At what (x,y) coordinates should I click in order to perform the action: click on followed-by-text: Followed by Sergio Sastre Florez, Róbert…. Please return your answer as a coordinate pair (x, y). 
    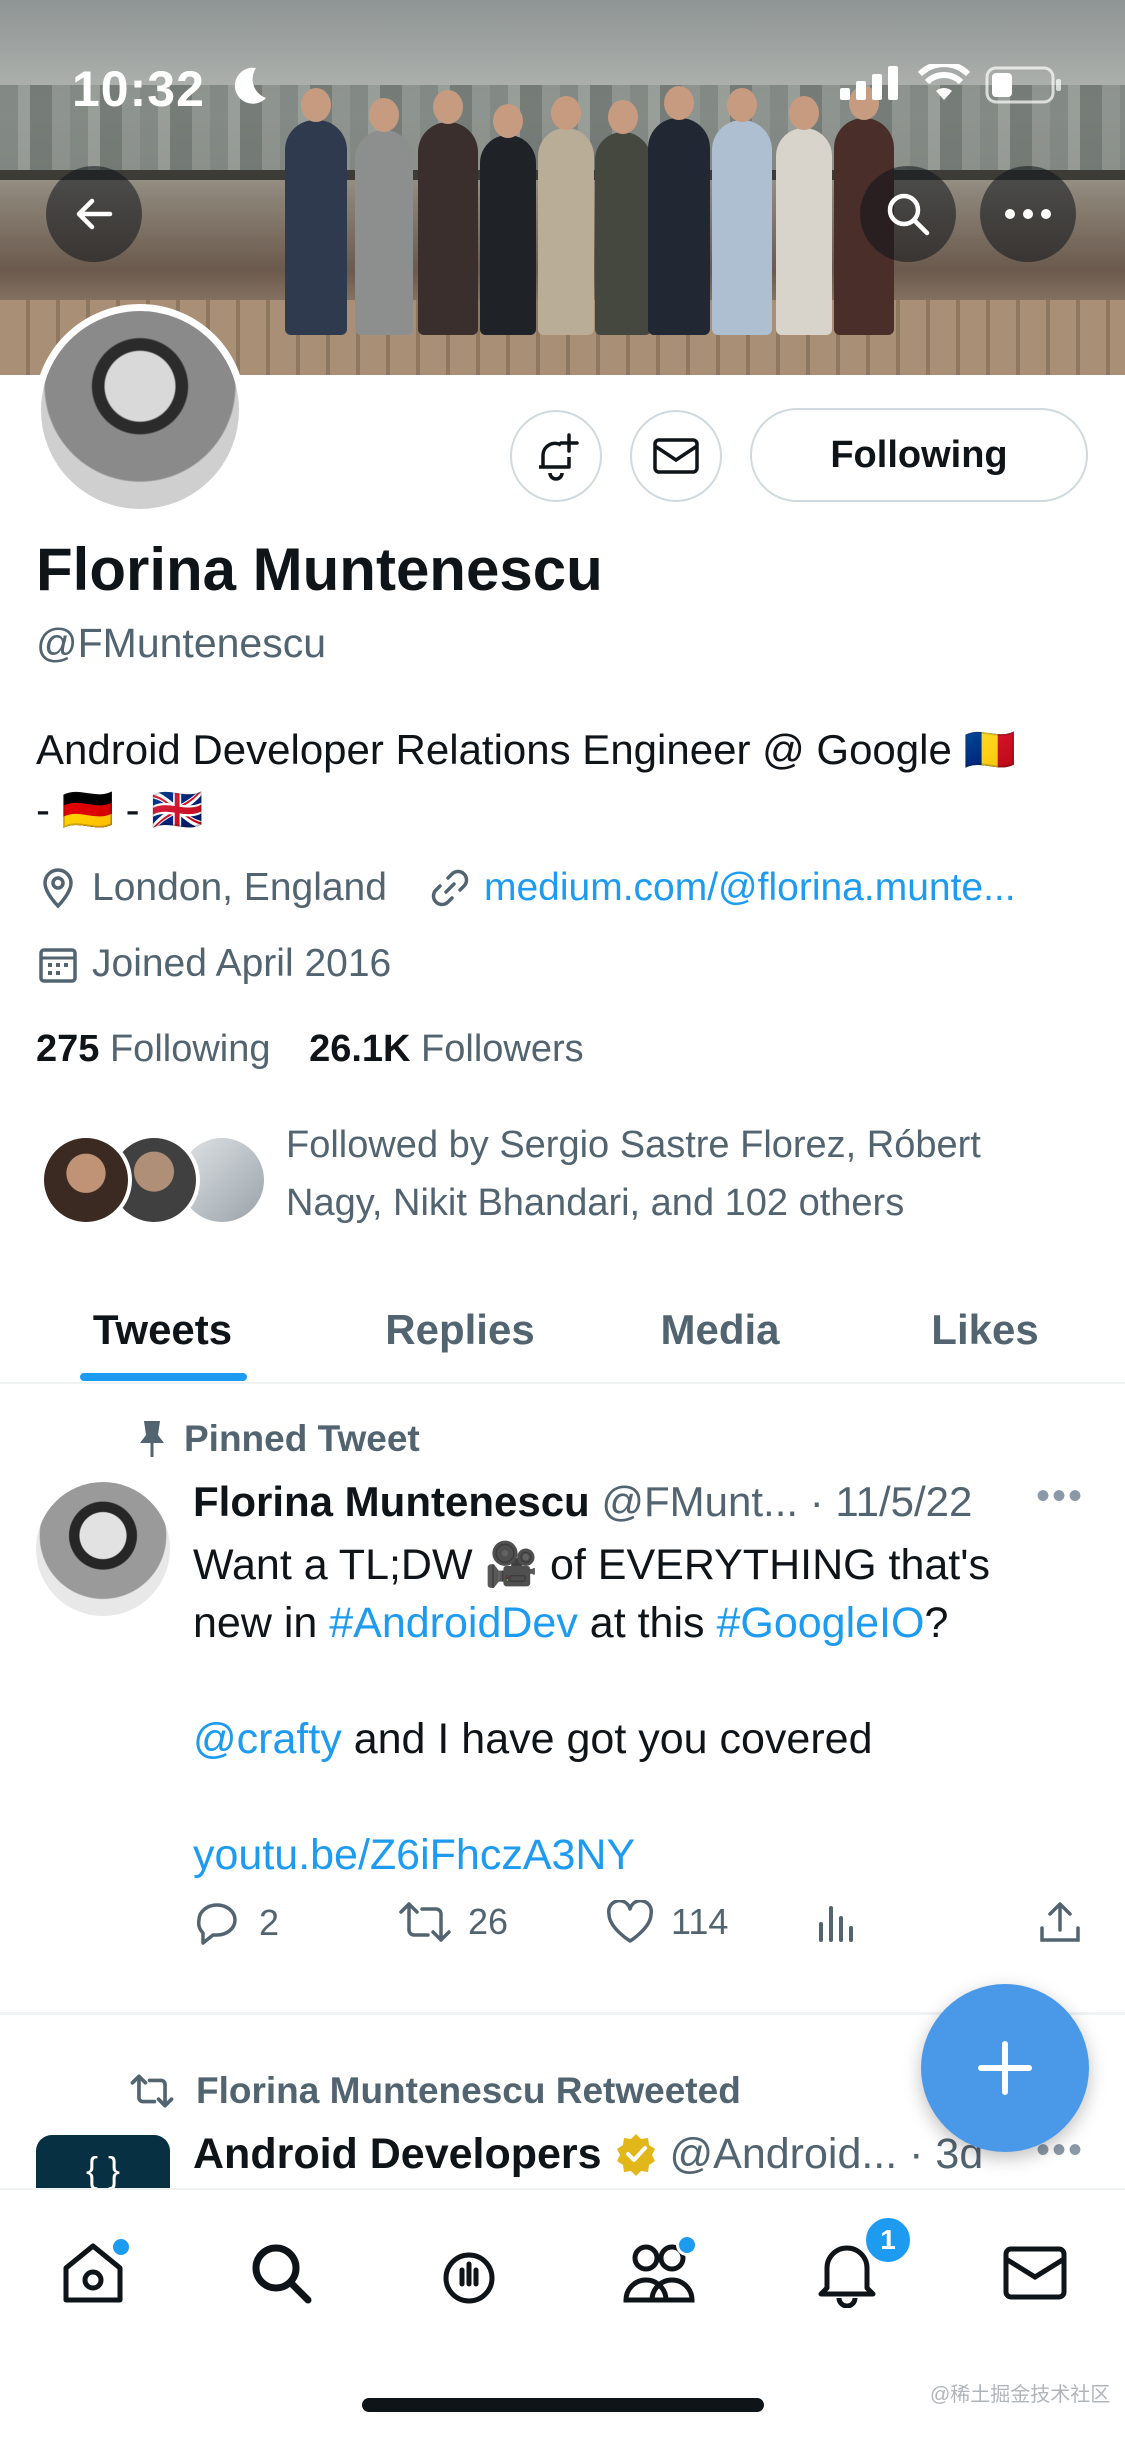
    Looking at the image, I should click on (676, 1174).